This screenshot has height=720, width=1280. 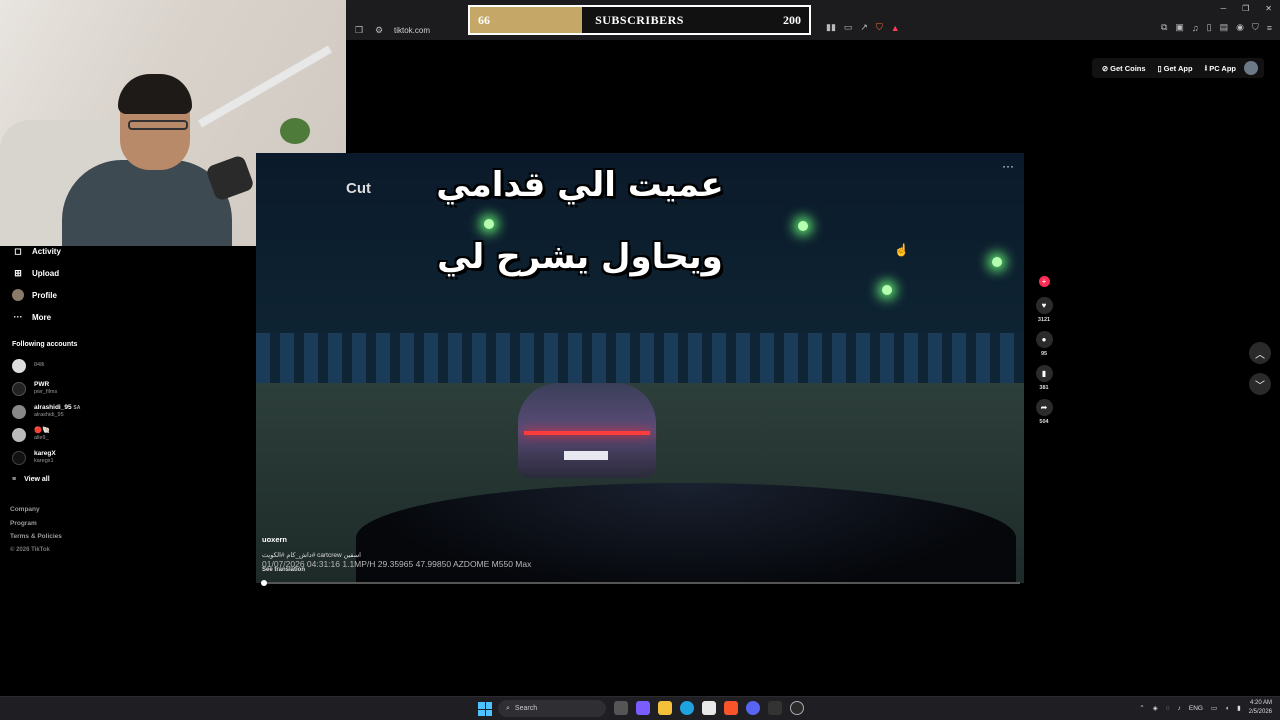 What do you see at coordinates (1251, 68) in the screenshot?
I see `user-avatar` at bounding box center [1251, 68].